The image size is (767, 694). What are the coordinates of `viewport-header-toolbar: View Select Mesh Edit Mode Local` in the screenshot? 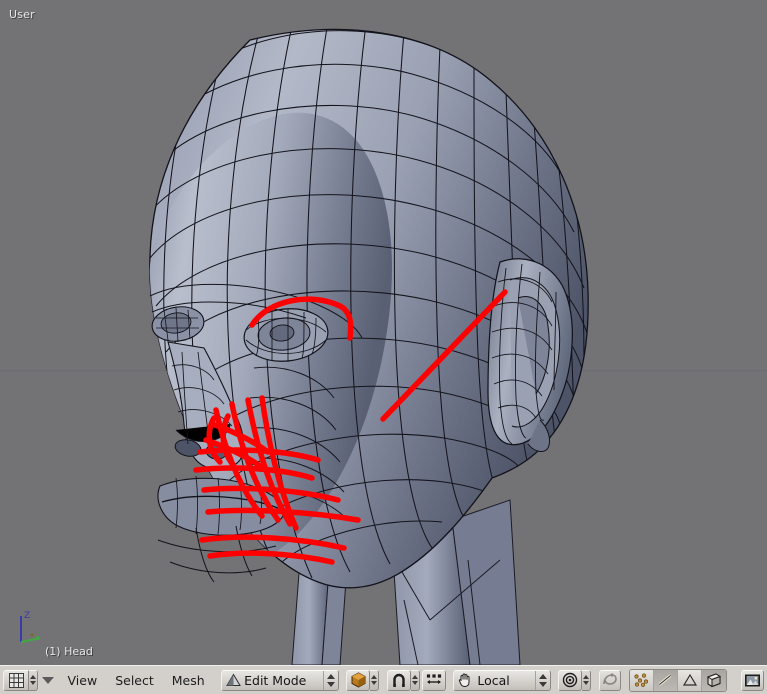 It's located at (383, 679).